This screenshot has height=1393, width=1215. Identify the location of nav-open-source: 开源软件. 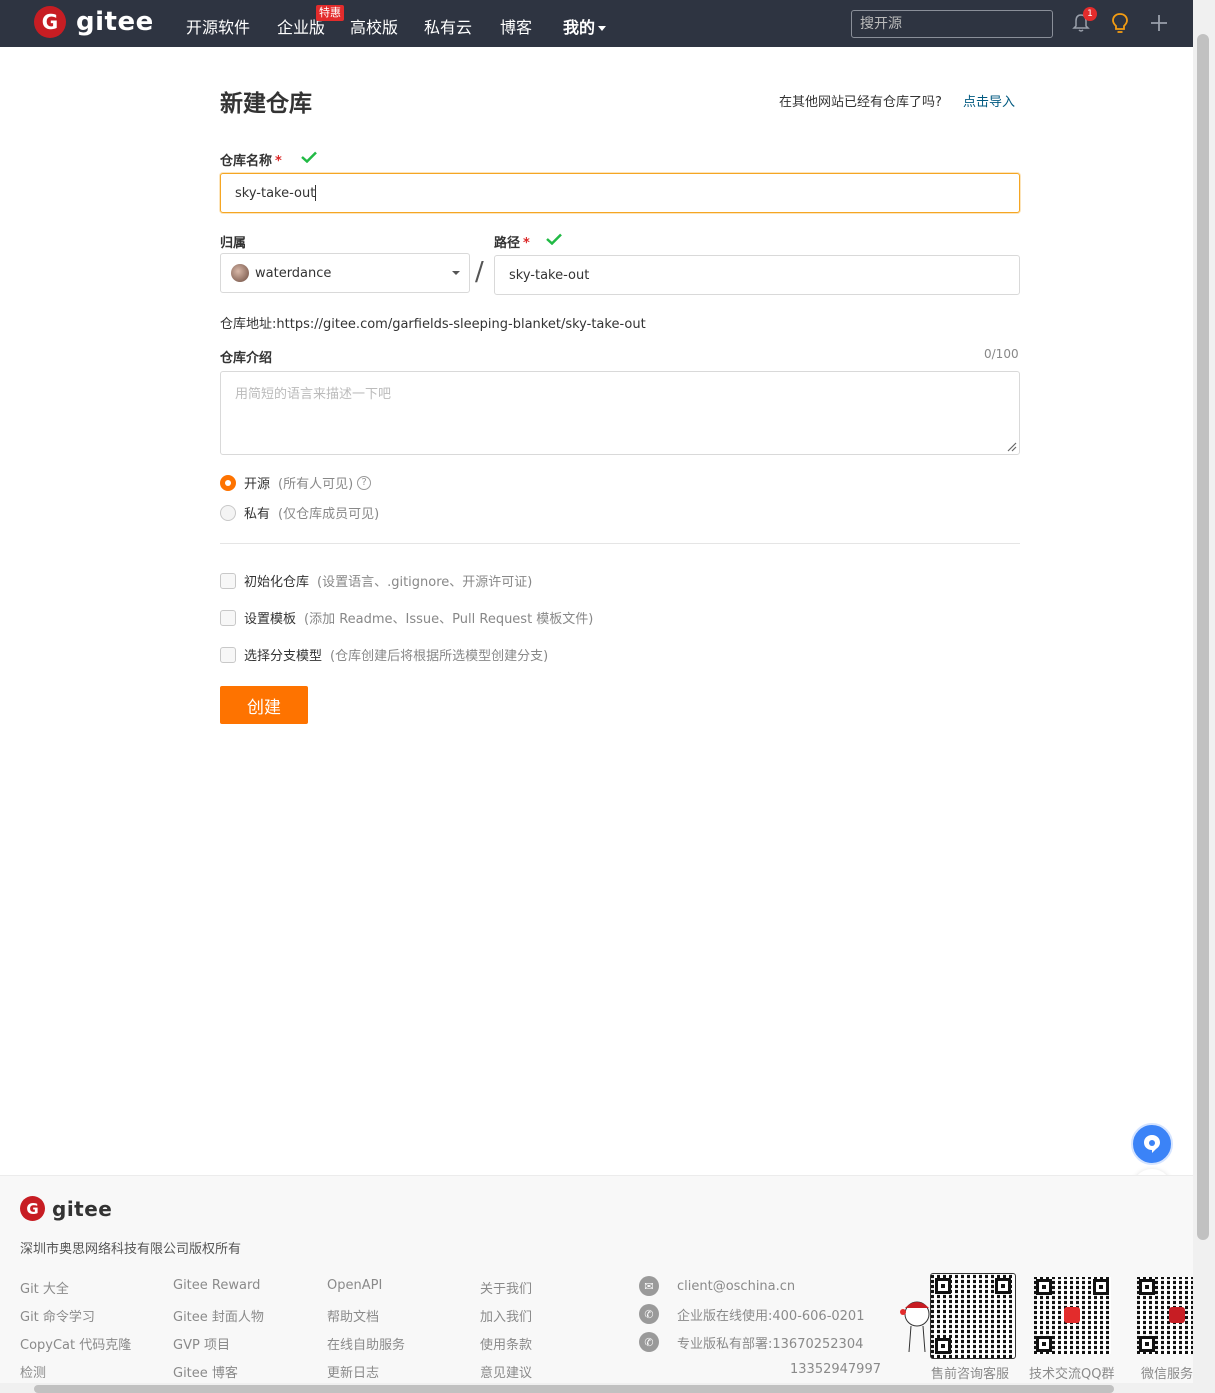
(218, 26).